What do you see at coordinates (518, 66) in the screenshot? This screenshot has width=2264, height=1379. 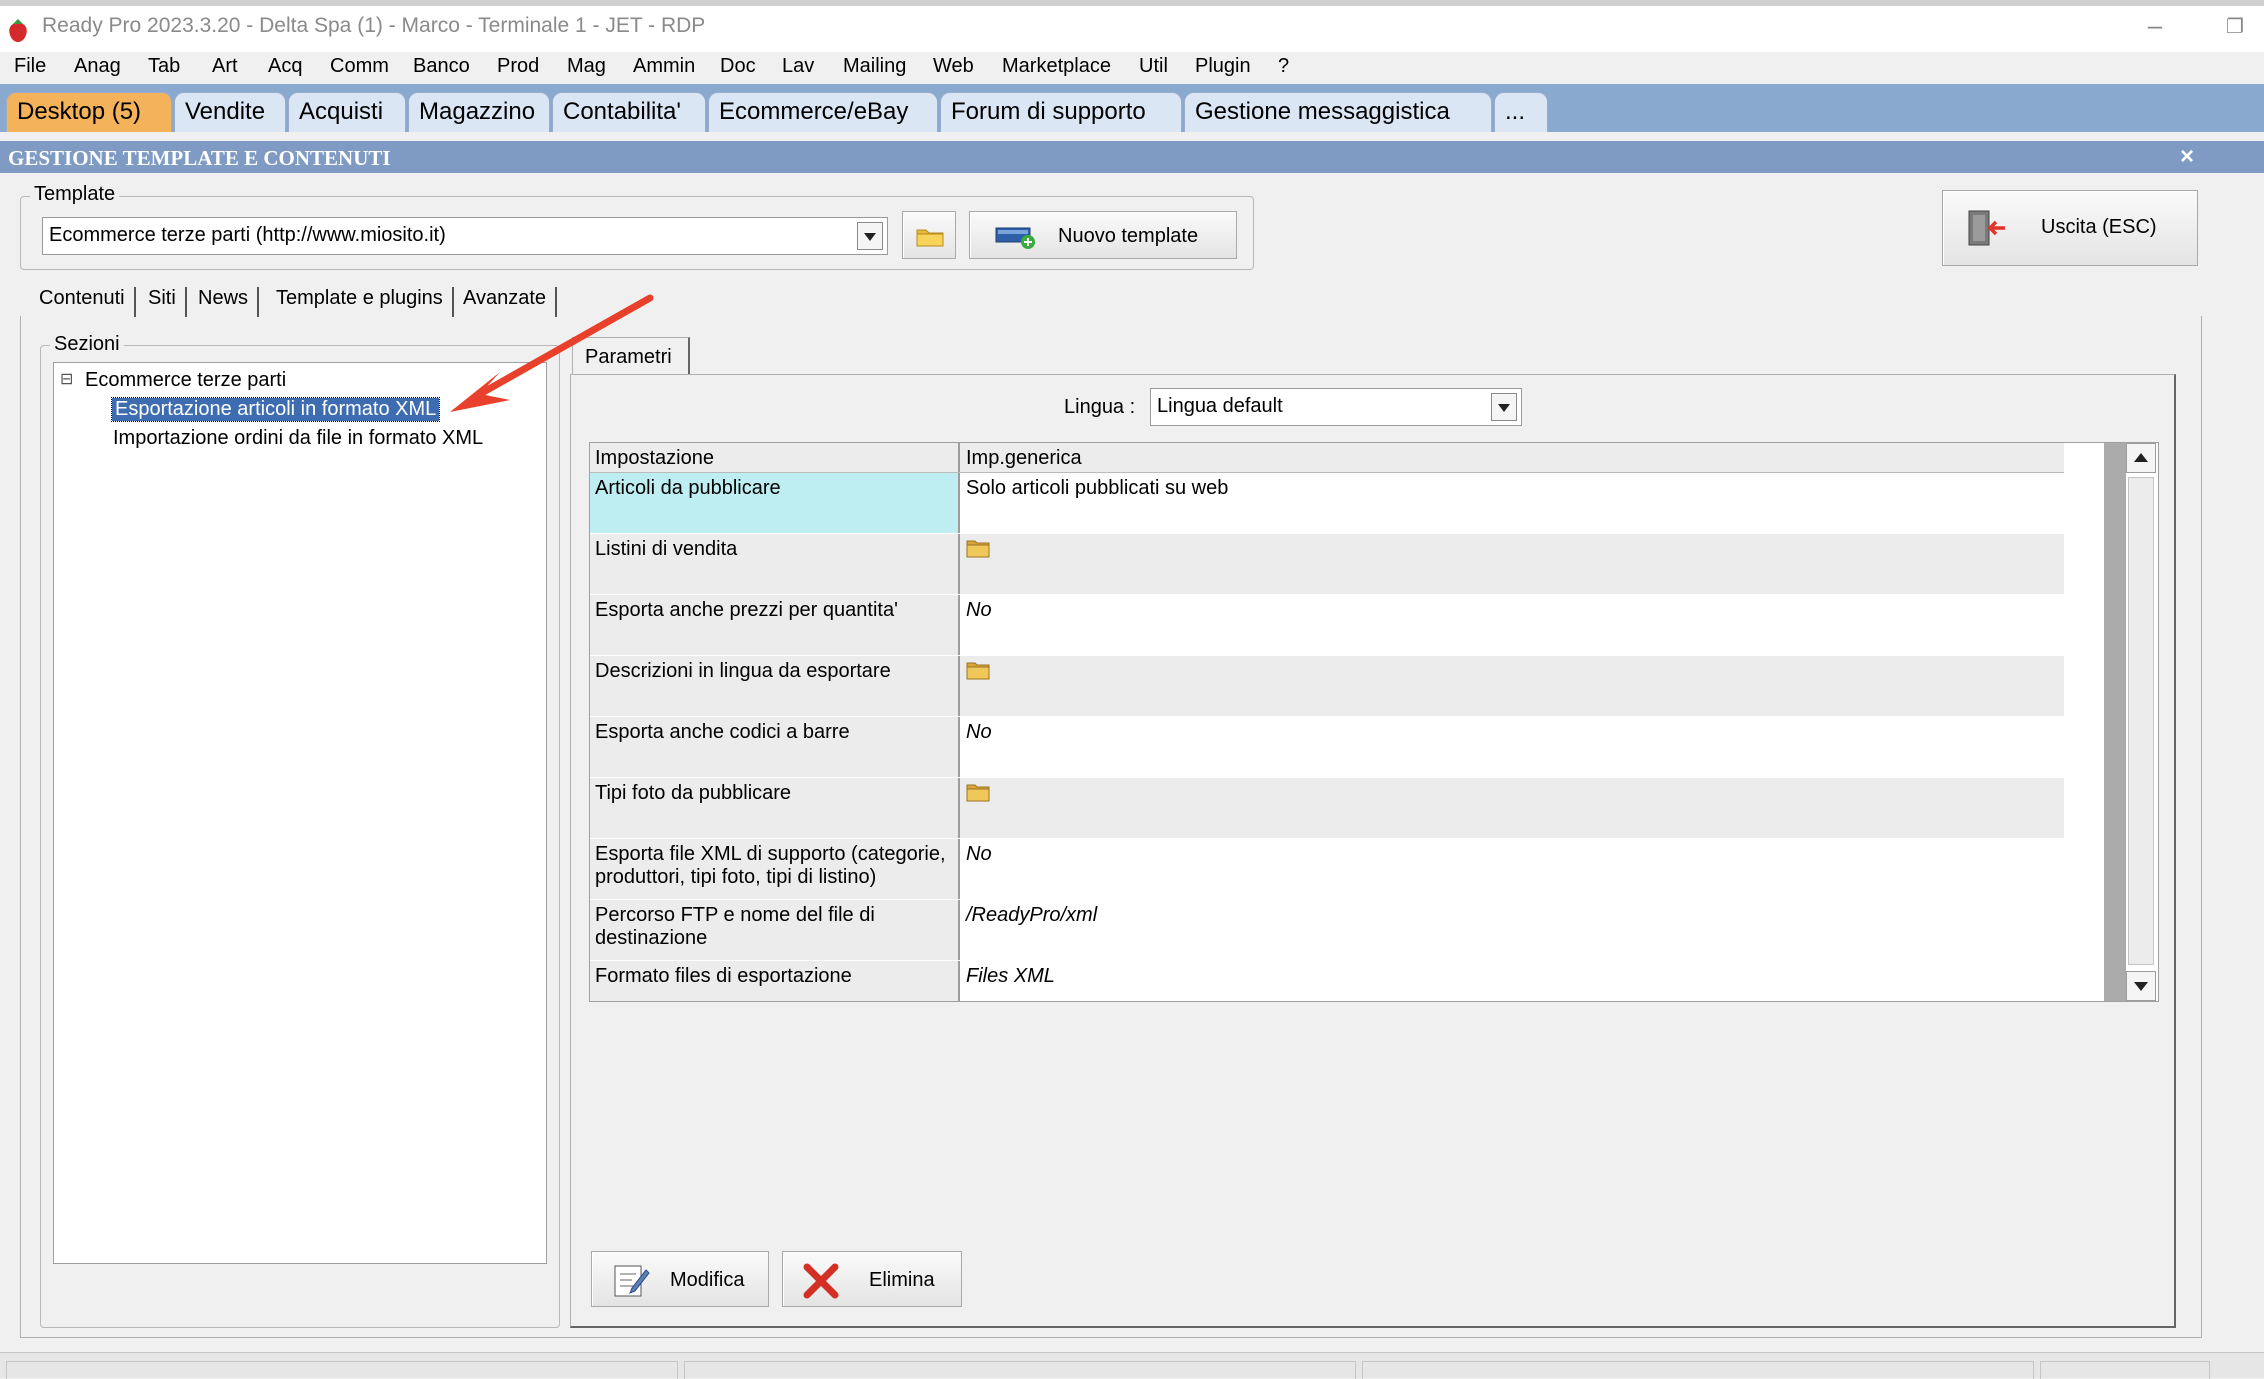 I see `menu-prod: Prod` at bounding box center [518, 66].